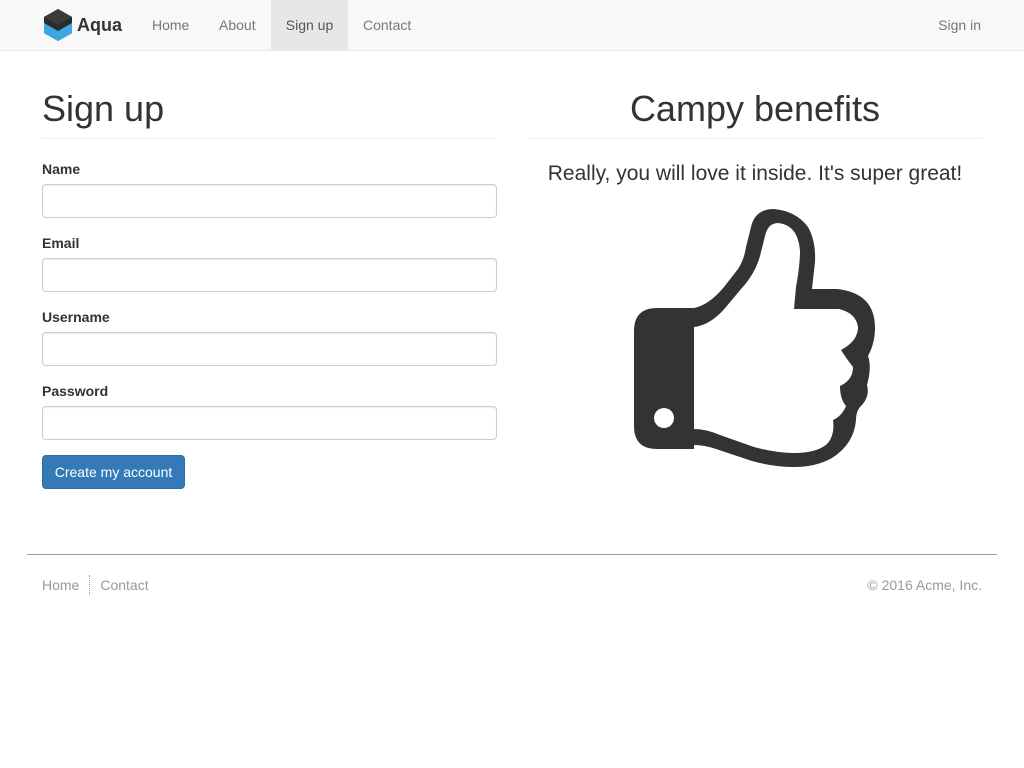 The image size is (1024, 768). What do you see at coordinates (95, 585) in the screenshot?
I see `footer-links: Home Contact` at bounding box center [95, 585].